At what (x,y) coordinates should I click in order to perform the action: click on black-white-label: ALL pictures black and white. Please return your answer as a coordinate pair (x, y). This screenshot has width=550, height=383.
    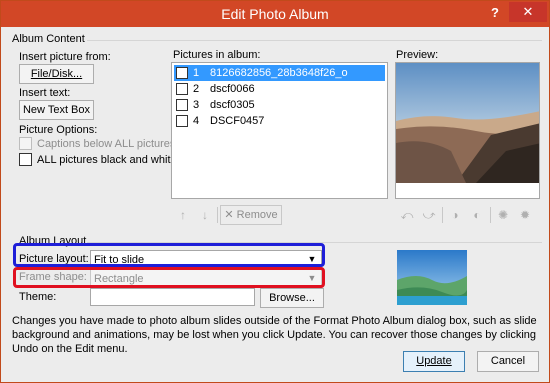
    Looking at the image, I should click on (107, 160).